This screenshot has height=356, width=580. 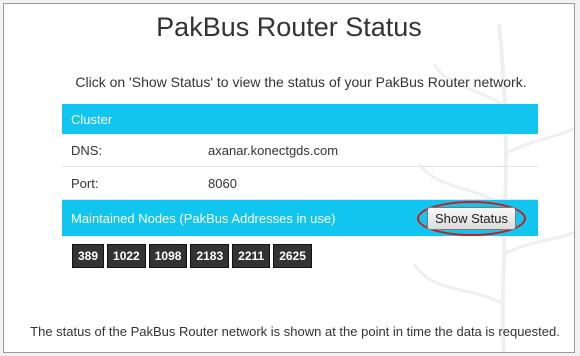 I want to click on node-badge: 2211, so click(x=251, y=256).